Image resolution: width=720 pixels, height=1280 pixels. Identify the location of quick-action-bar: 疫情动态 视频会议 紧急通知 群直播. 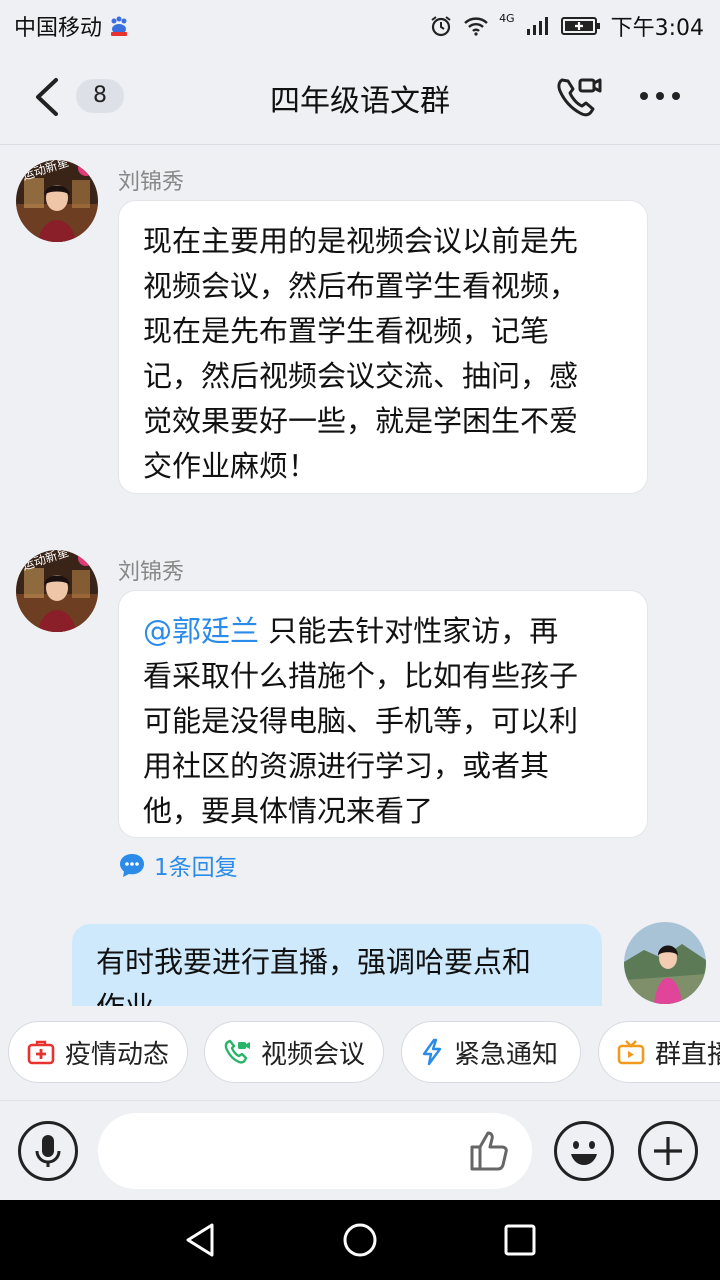
(360, 1053).